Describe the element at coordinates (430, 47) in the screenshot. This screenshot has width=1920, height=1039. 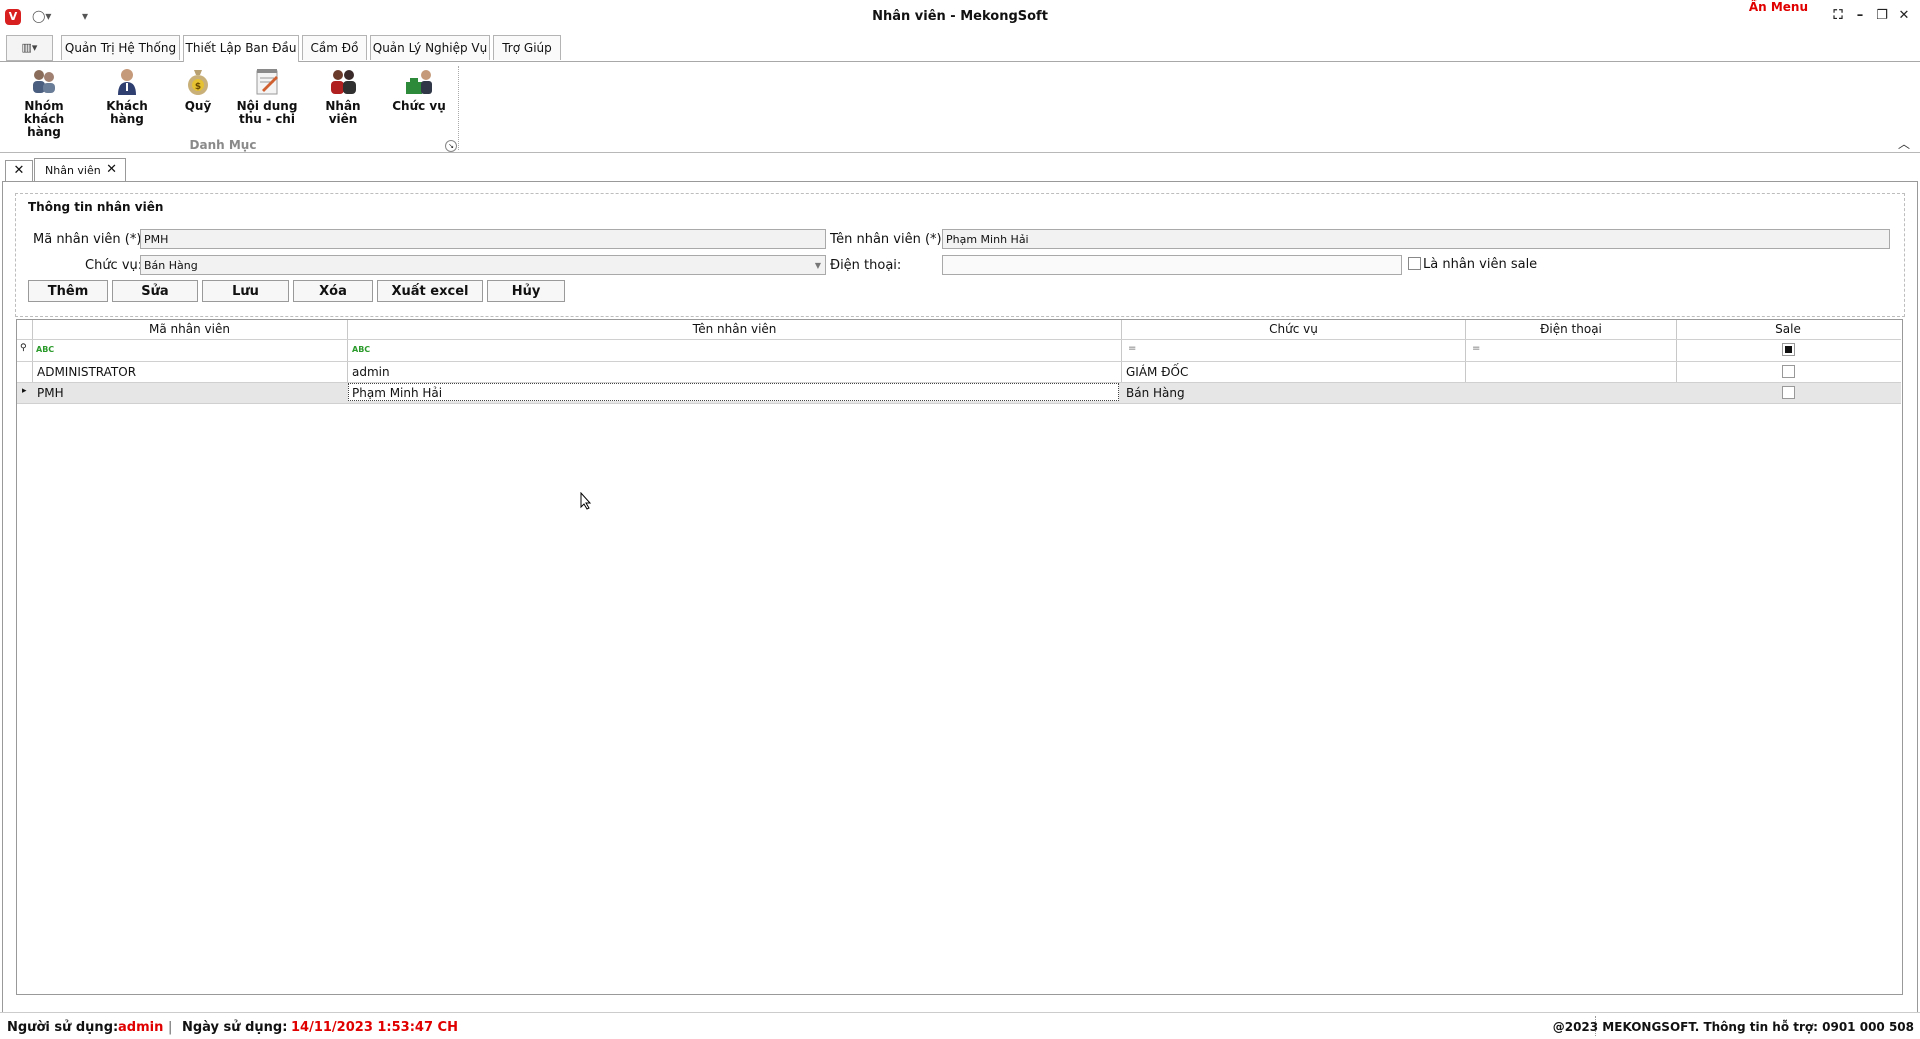
I see `tab-quan-ly-nghiep-vu: Quản Lý Nghiệp Vụ` at that location.